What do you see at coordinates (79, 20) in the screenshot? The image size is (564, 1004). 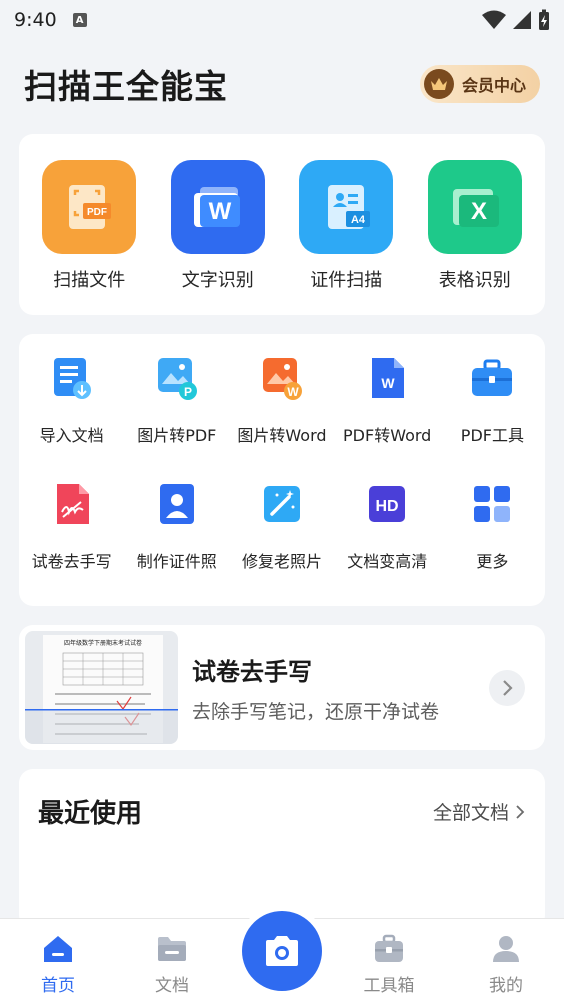 I see `notification-a-icon: A` at bounding box center [79, 20].